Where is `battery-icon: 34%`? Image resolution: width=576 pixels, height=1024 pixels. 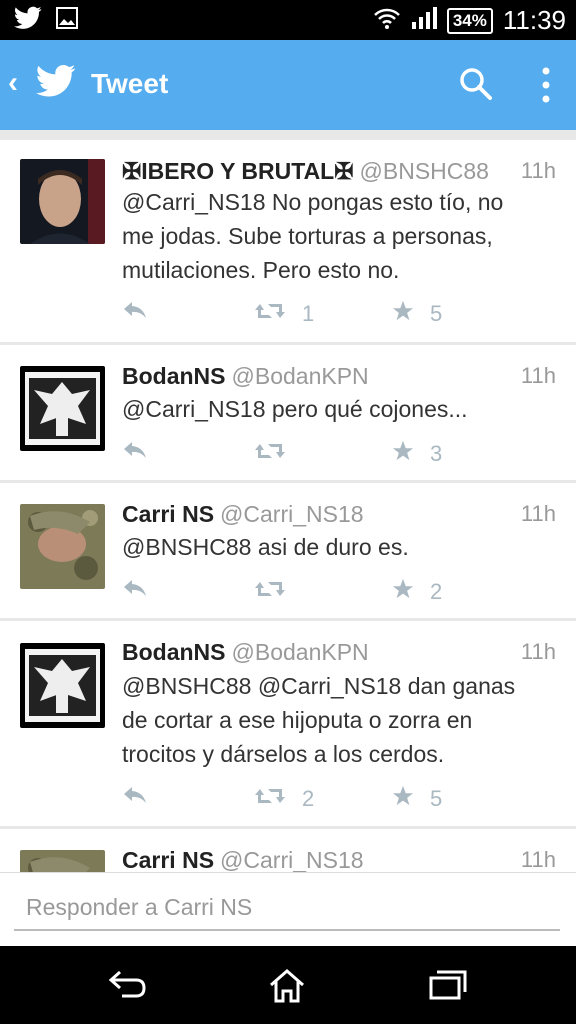
battery-icon: 34% is located at coordinates (469, 20).